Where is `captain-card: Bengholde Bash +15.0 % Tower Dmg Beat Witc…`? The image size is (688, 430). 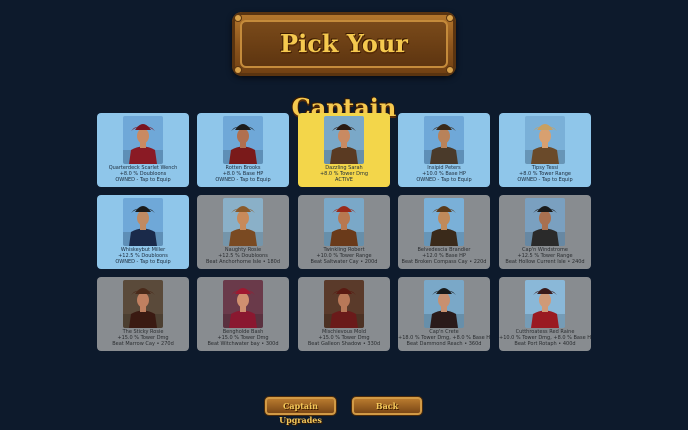 captain-card: Bengholde Bash +15.0 % Tower Dmg Beat Witc… is located at coordinates (243, 314).